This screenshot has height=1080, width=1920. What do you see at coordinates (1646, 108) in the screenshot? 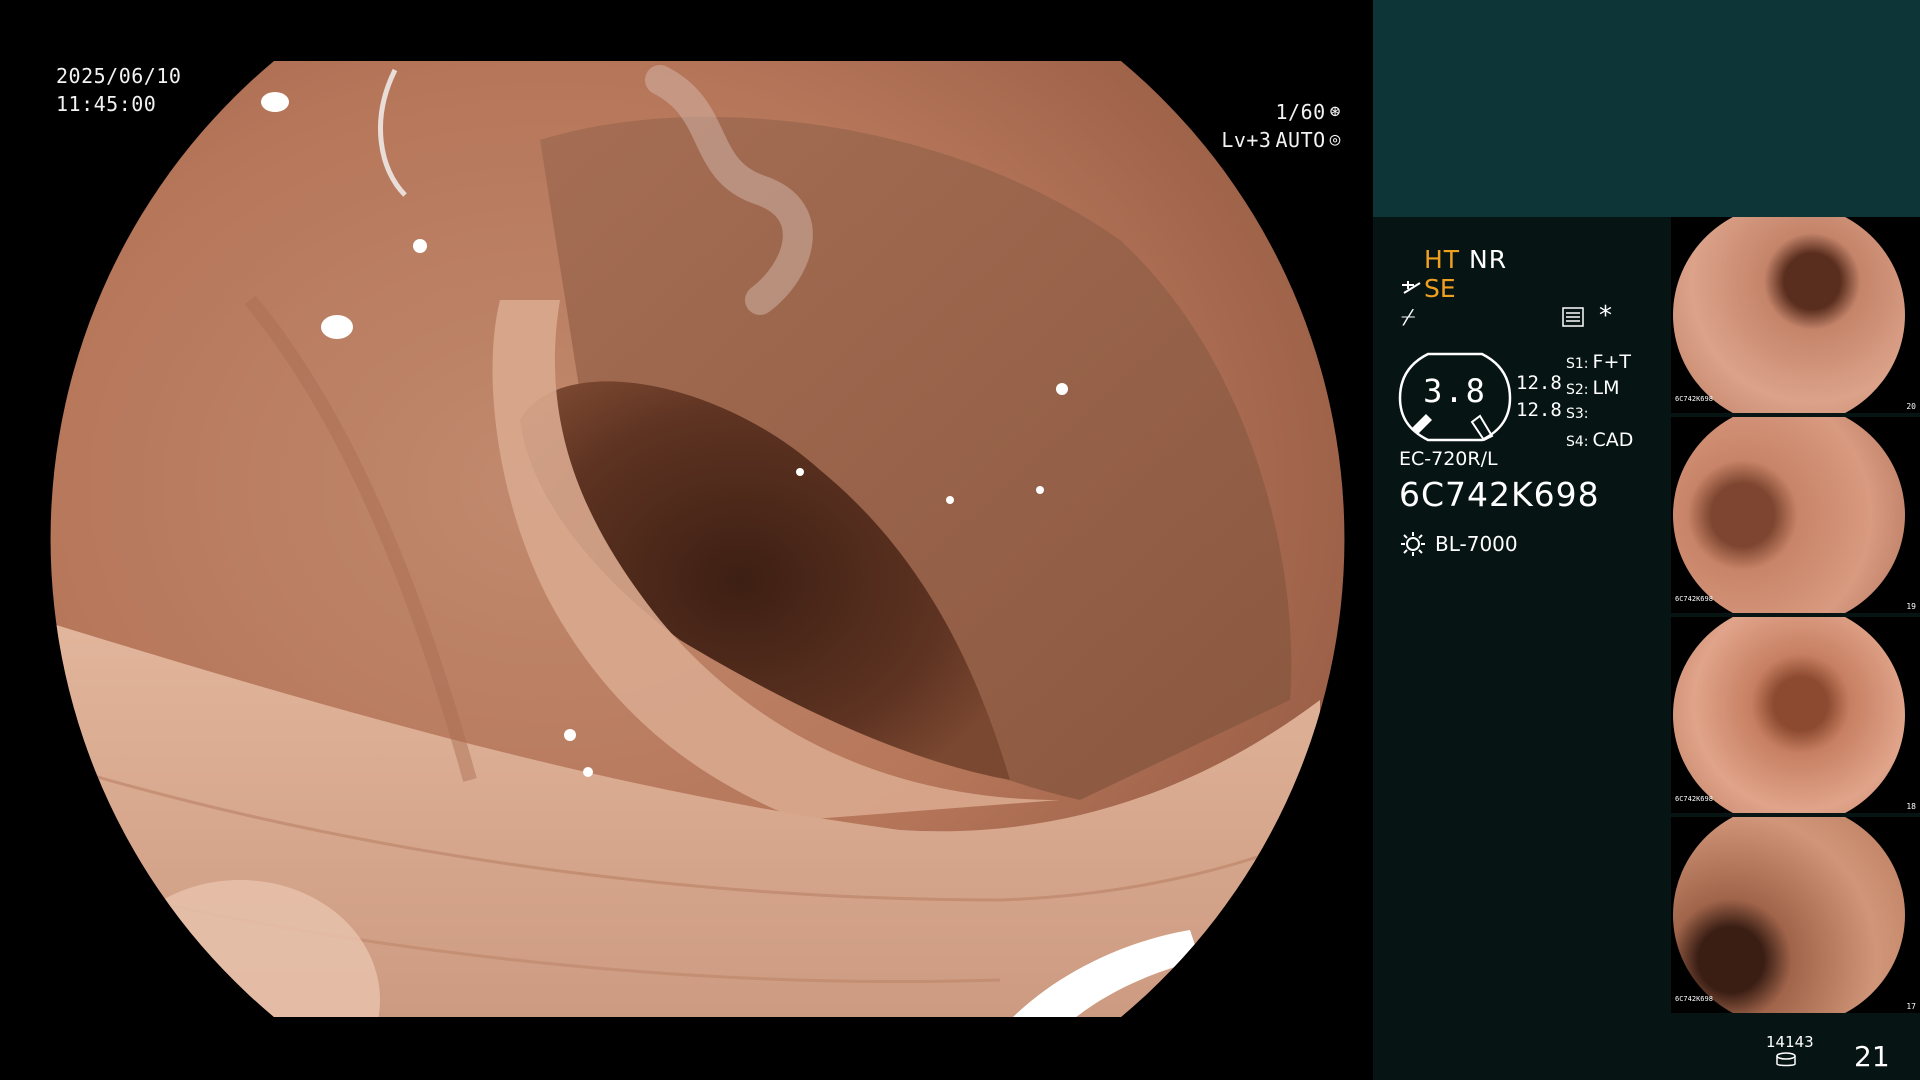
I see `patient-info-box` at bounding box center [1646, 108].